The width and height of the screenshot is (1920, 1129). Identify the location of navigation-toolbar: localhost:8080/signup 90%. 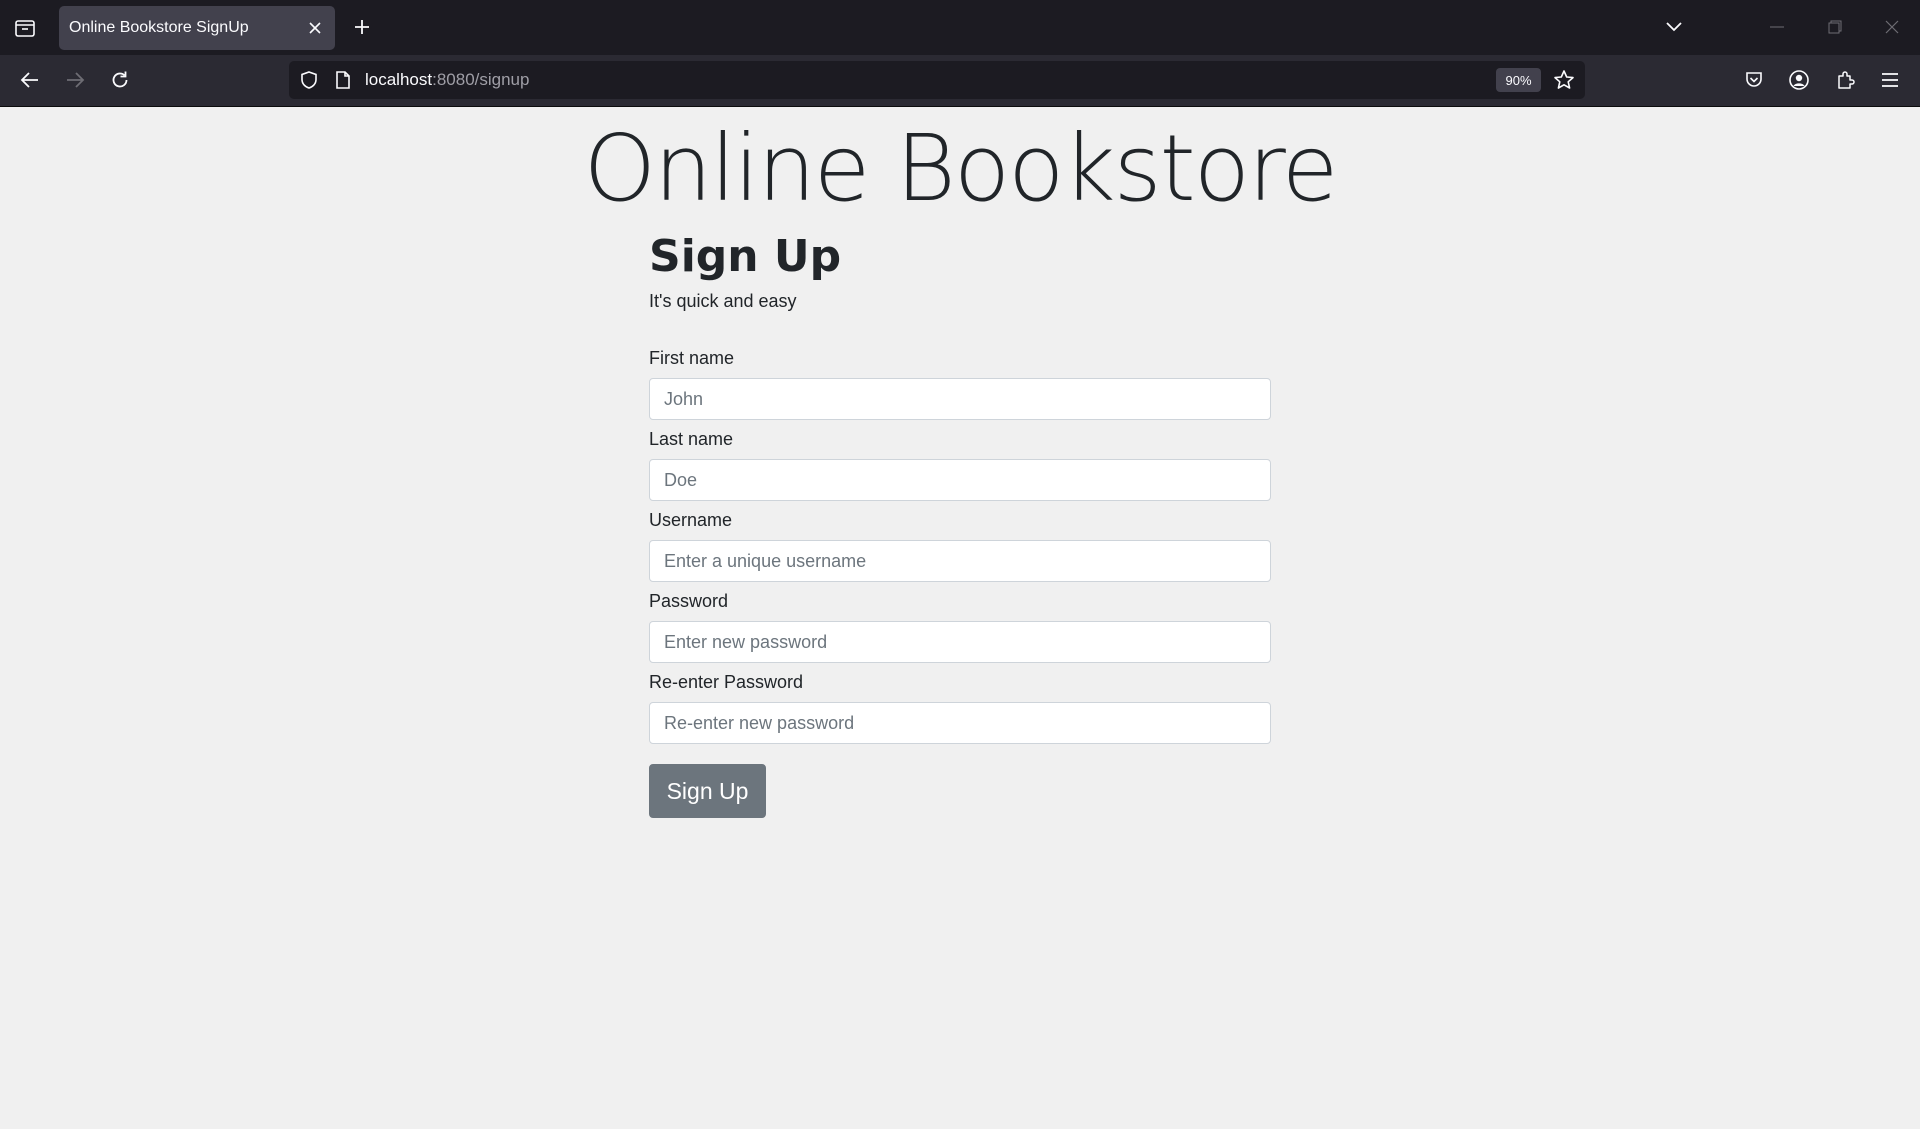
(960, 81).